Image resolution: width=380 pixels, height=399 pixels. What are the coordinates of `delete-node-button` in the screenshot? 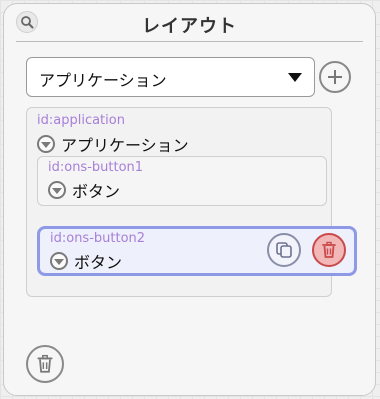 It's located at (329, 250).